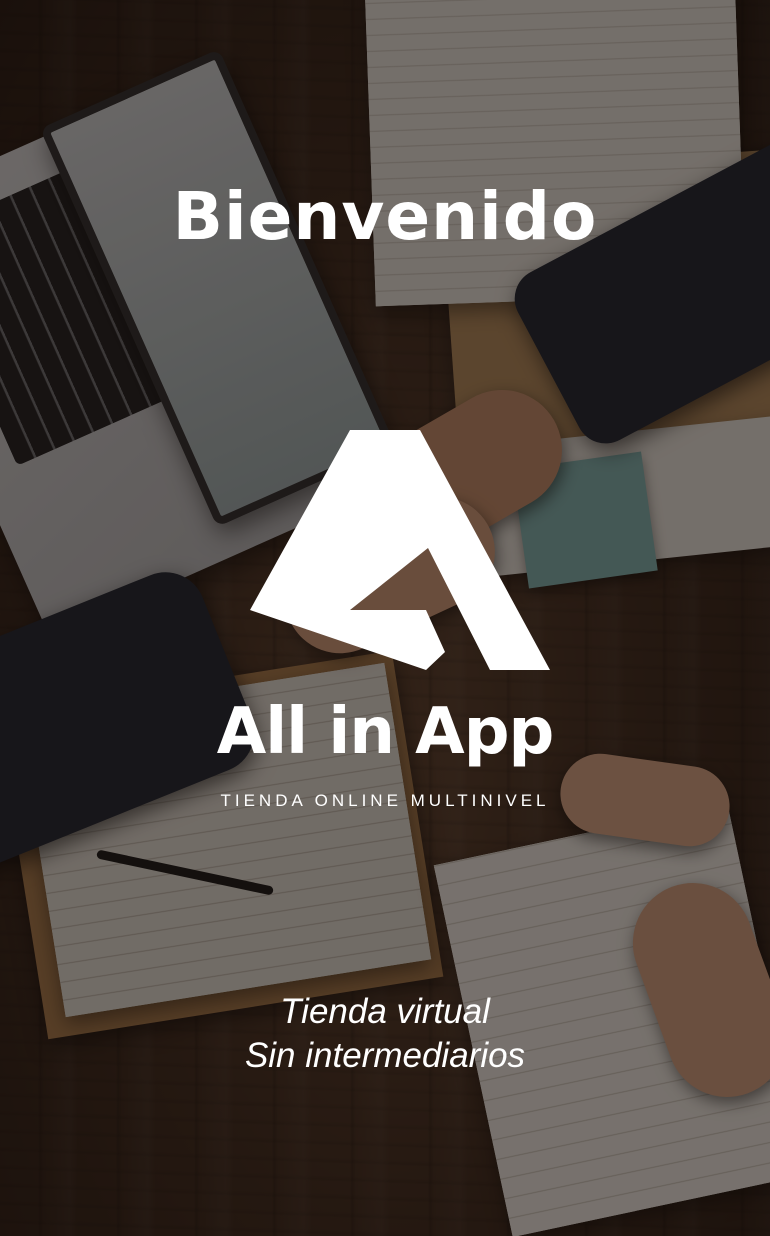 The height and width of the screenshot is (1236, 770). Describe the element at coordinates (385, 800) in the screenshot. I see `brand-tagline: TIENDA ONLINE MULTINIVEL` at that location.